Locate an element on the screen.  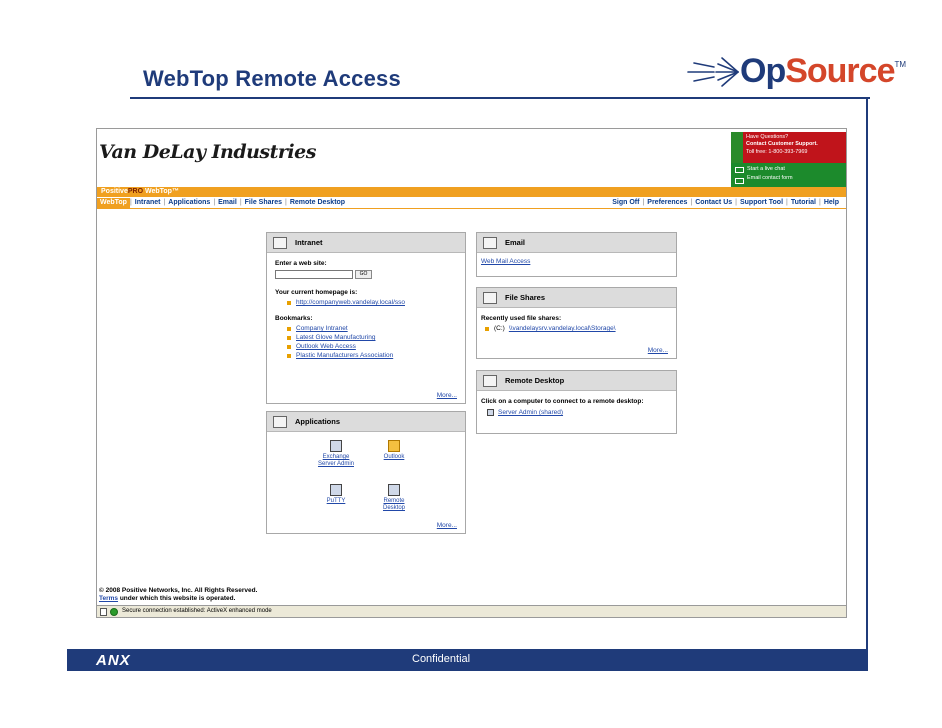
app-remote-desktop: Remote Desktop is located at coordinates (394, 498).